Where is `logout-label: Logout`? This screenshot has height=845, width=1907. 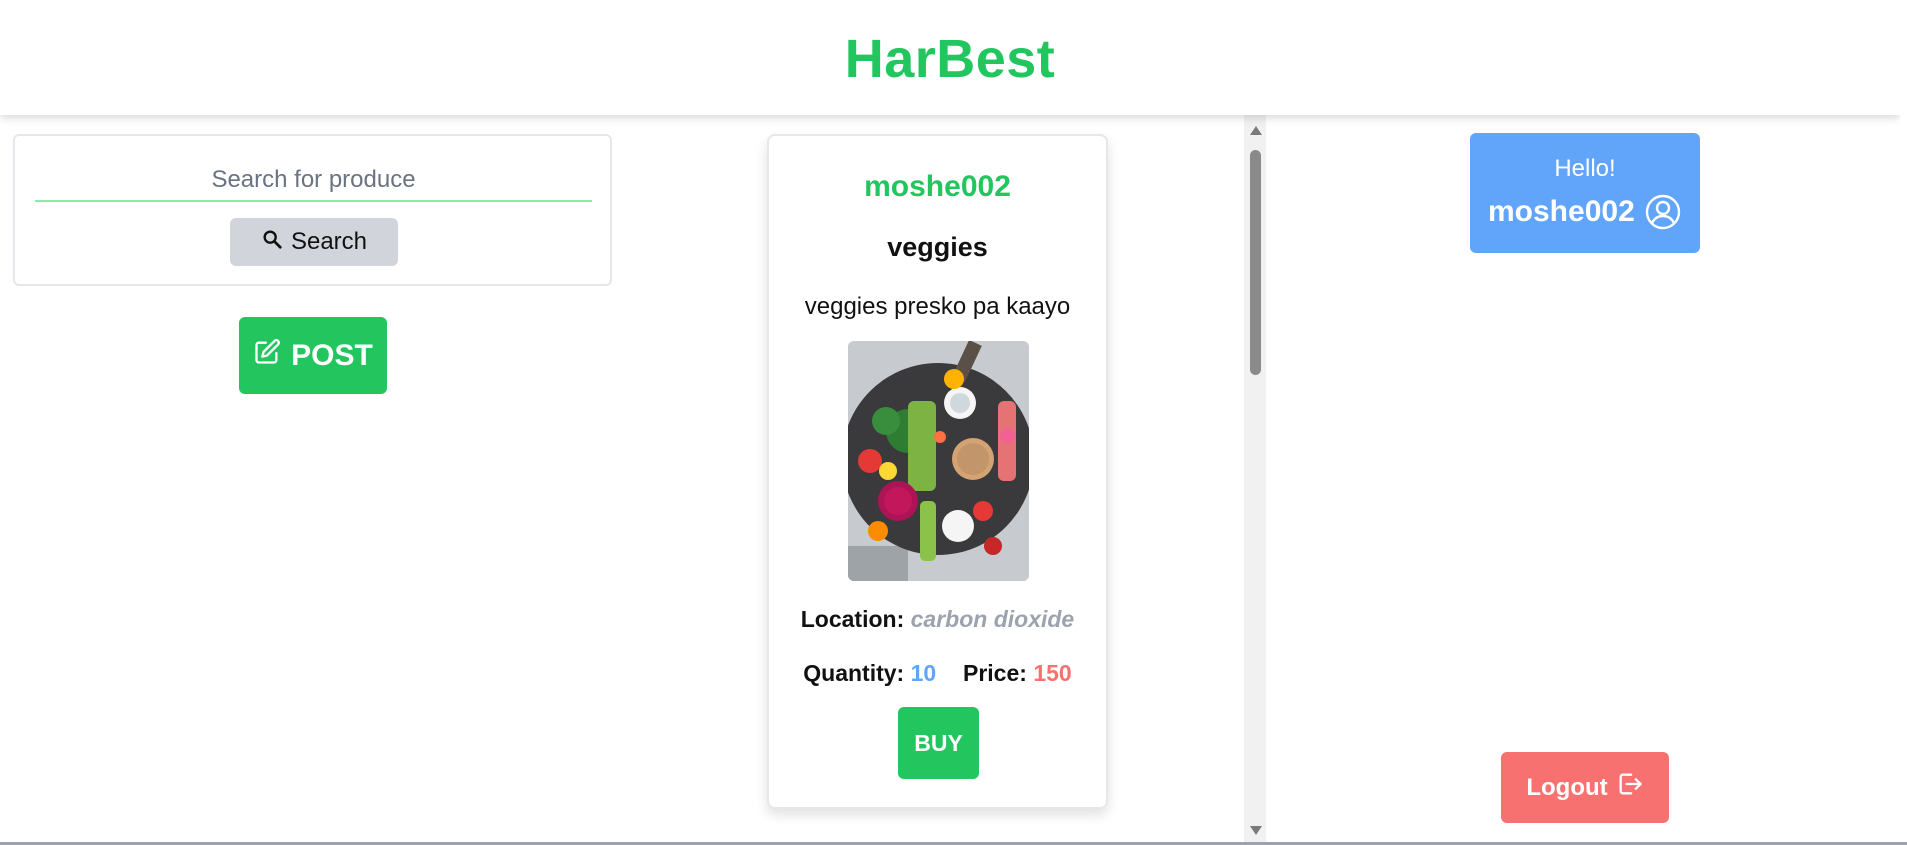 logout-label: Logout is located at coordinates (1567, 787).